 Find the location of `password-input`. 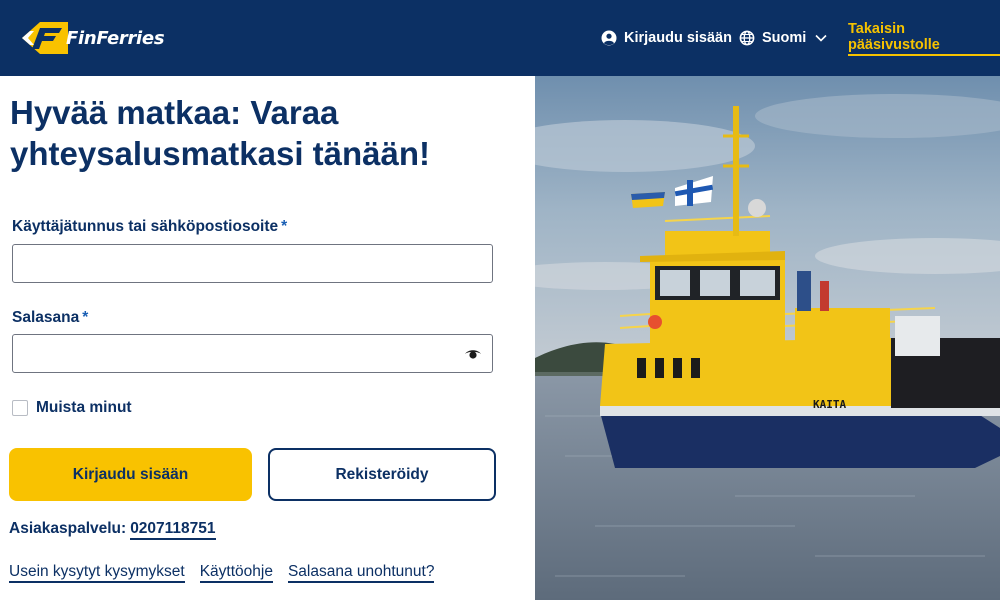

password-input is located at coordinates (252, 353).